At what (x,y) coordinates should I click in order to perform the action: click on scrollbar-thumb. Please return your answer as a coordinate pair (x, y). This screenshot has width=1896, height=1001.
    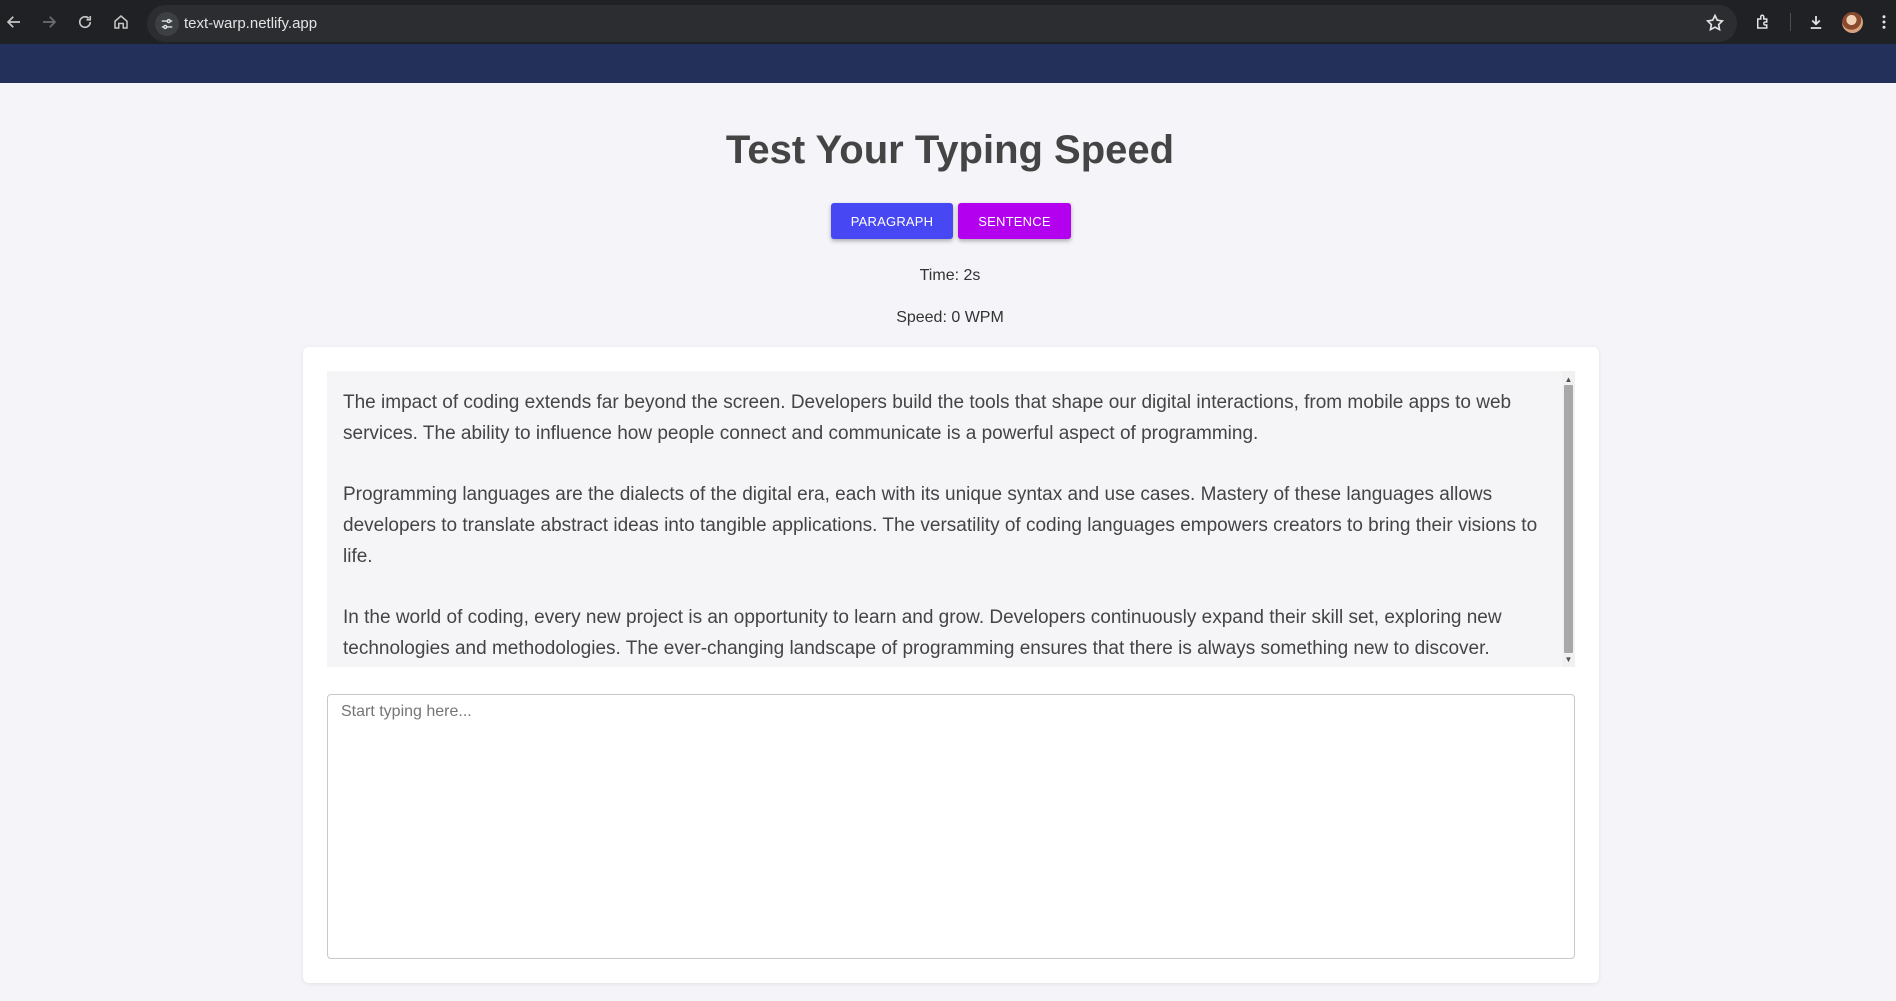
    Looking at the image, I should click on (1568, 519).